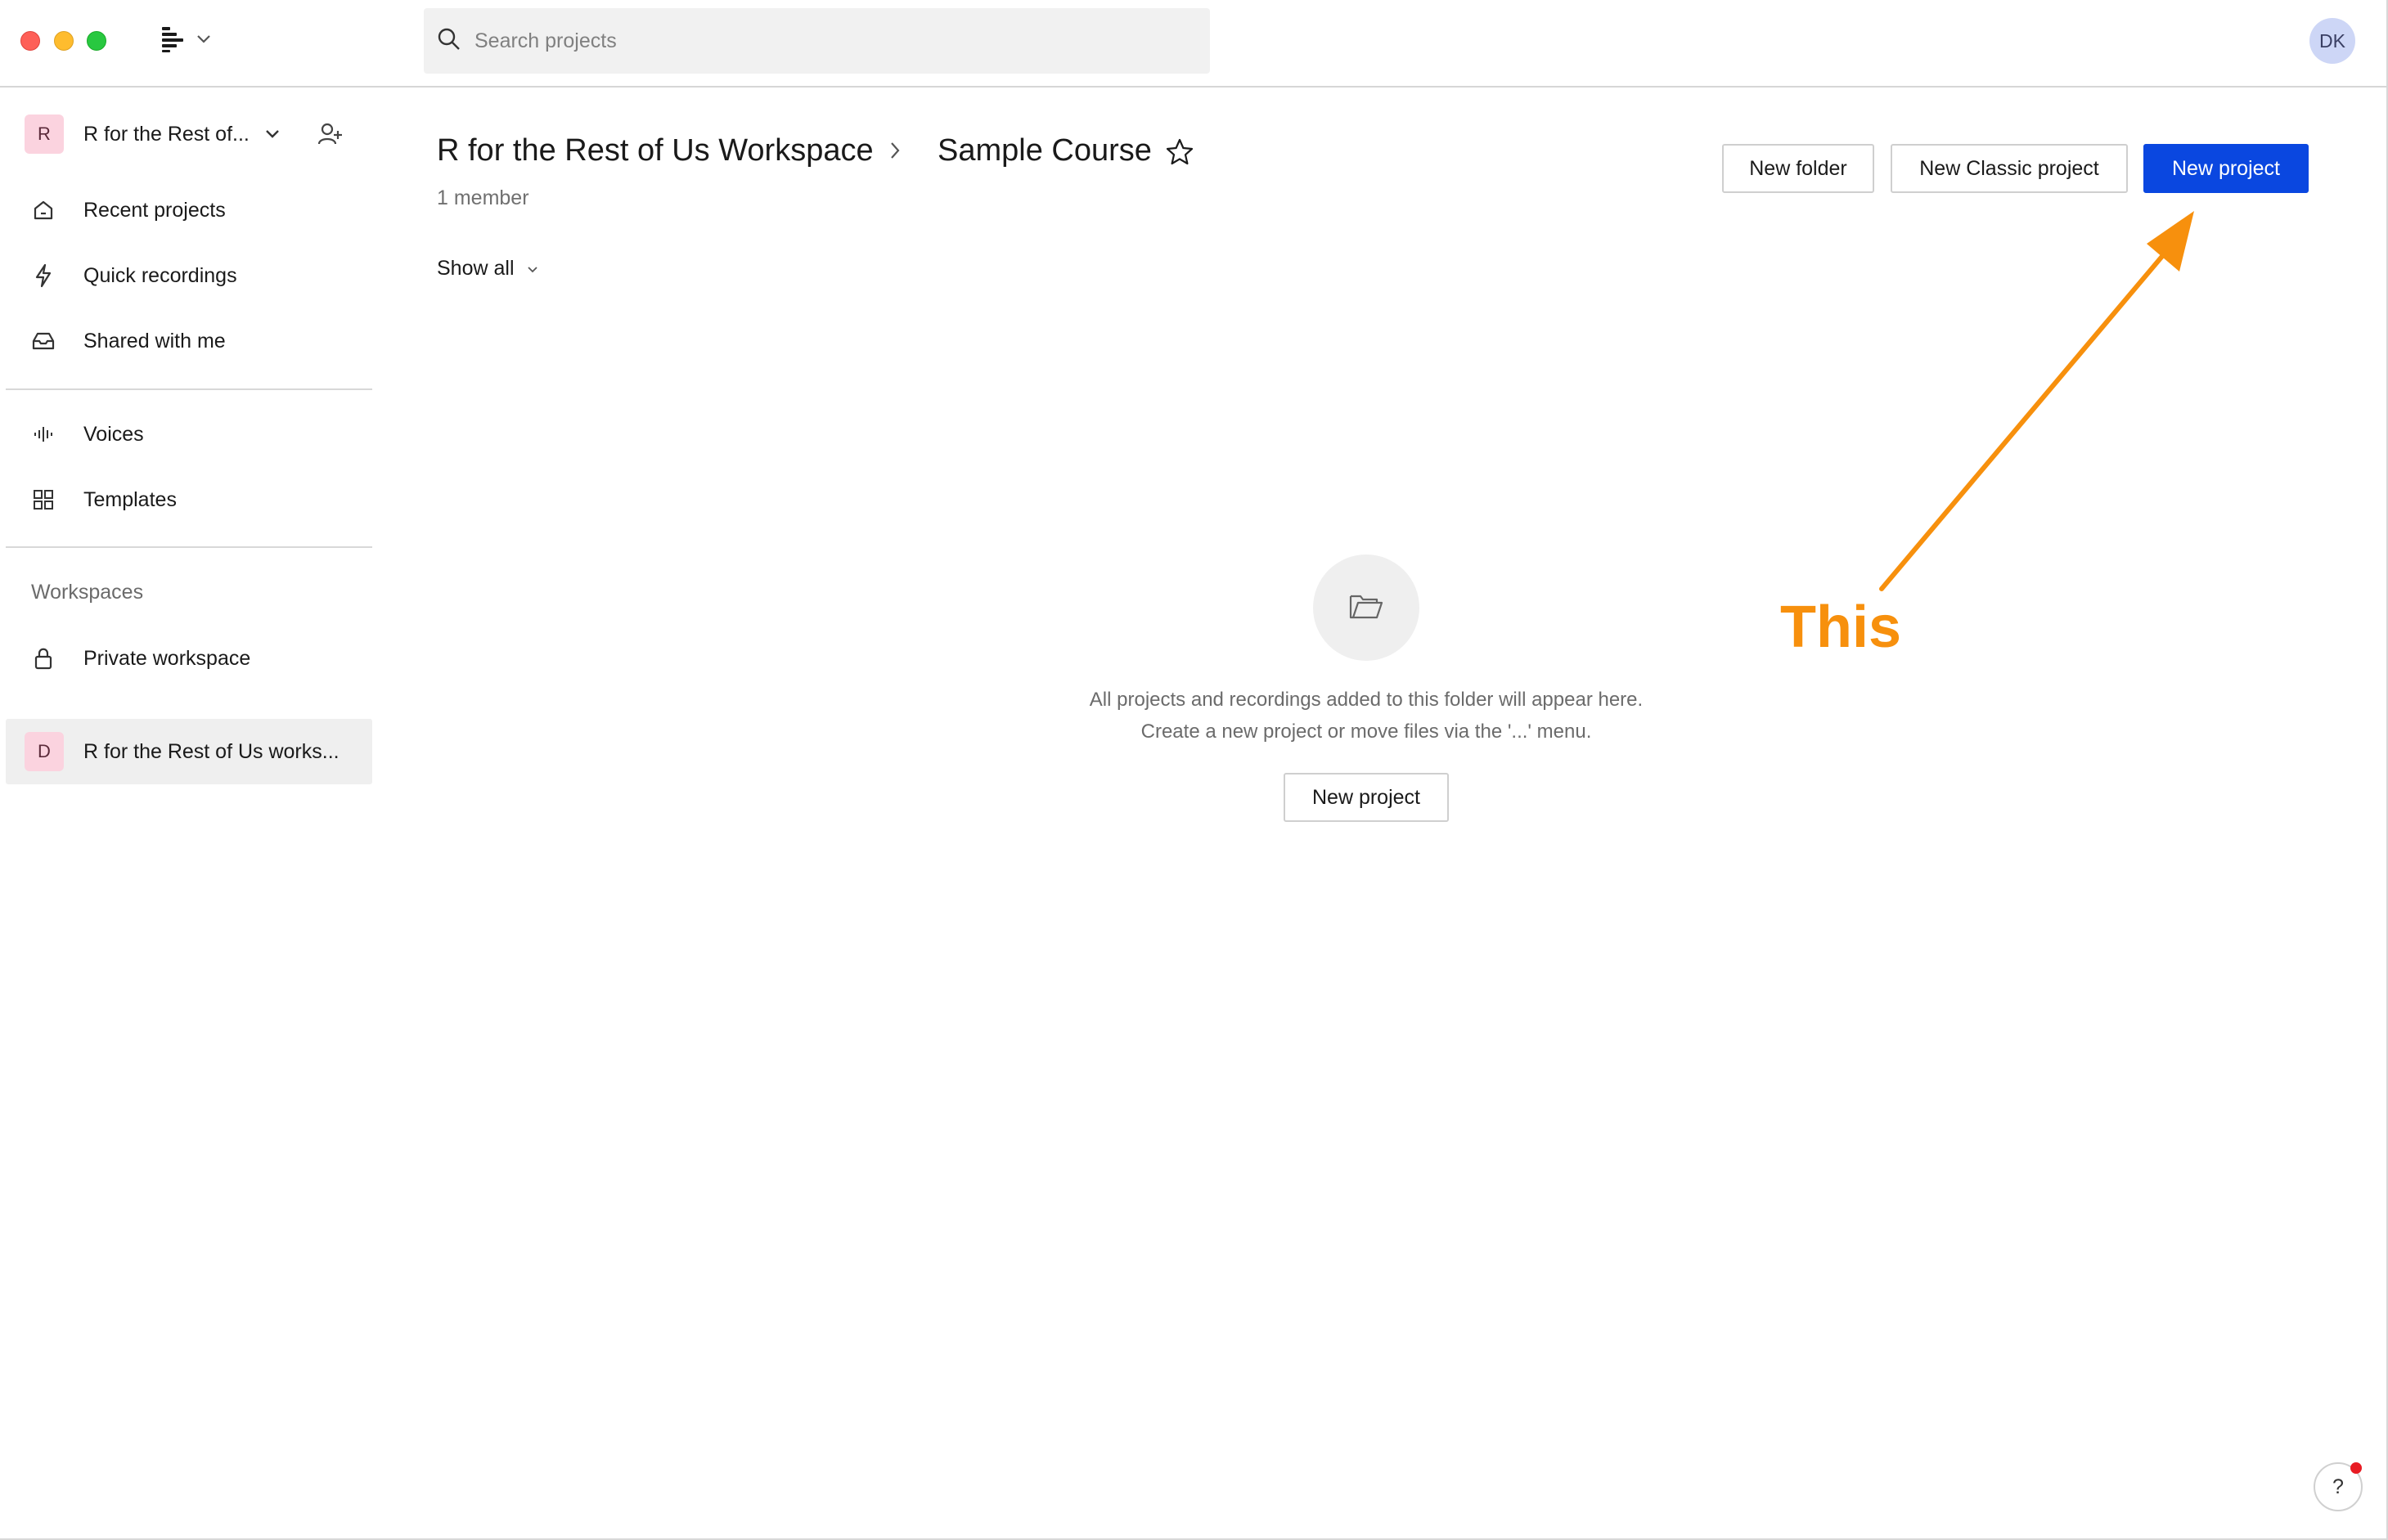 The image size is (2388, 1540). I want to click on empty-state-illustration, so click(1366, 607).